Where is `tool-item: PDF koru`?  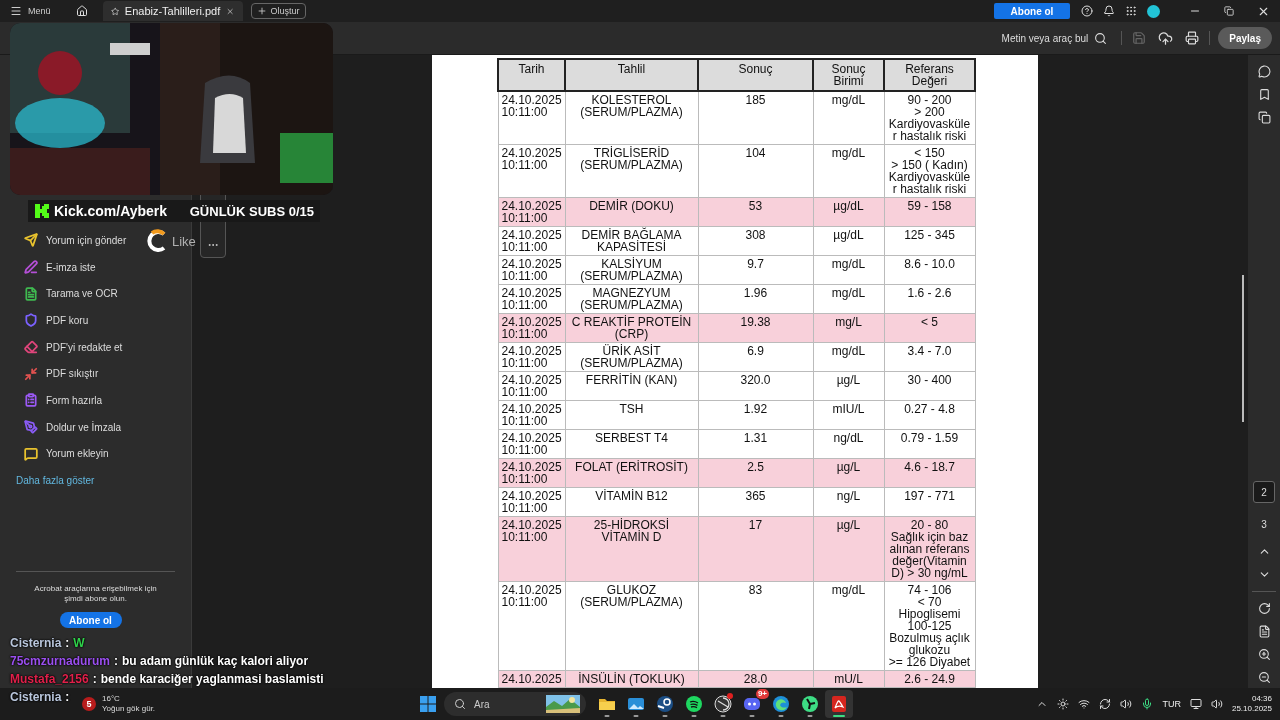
tool-item: PDF koru is located at coordinates (44, 320).